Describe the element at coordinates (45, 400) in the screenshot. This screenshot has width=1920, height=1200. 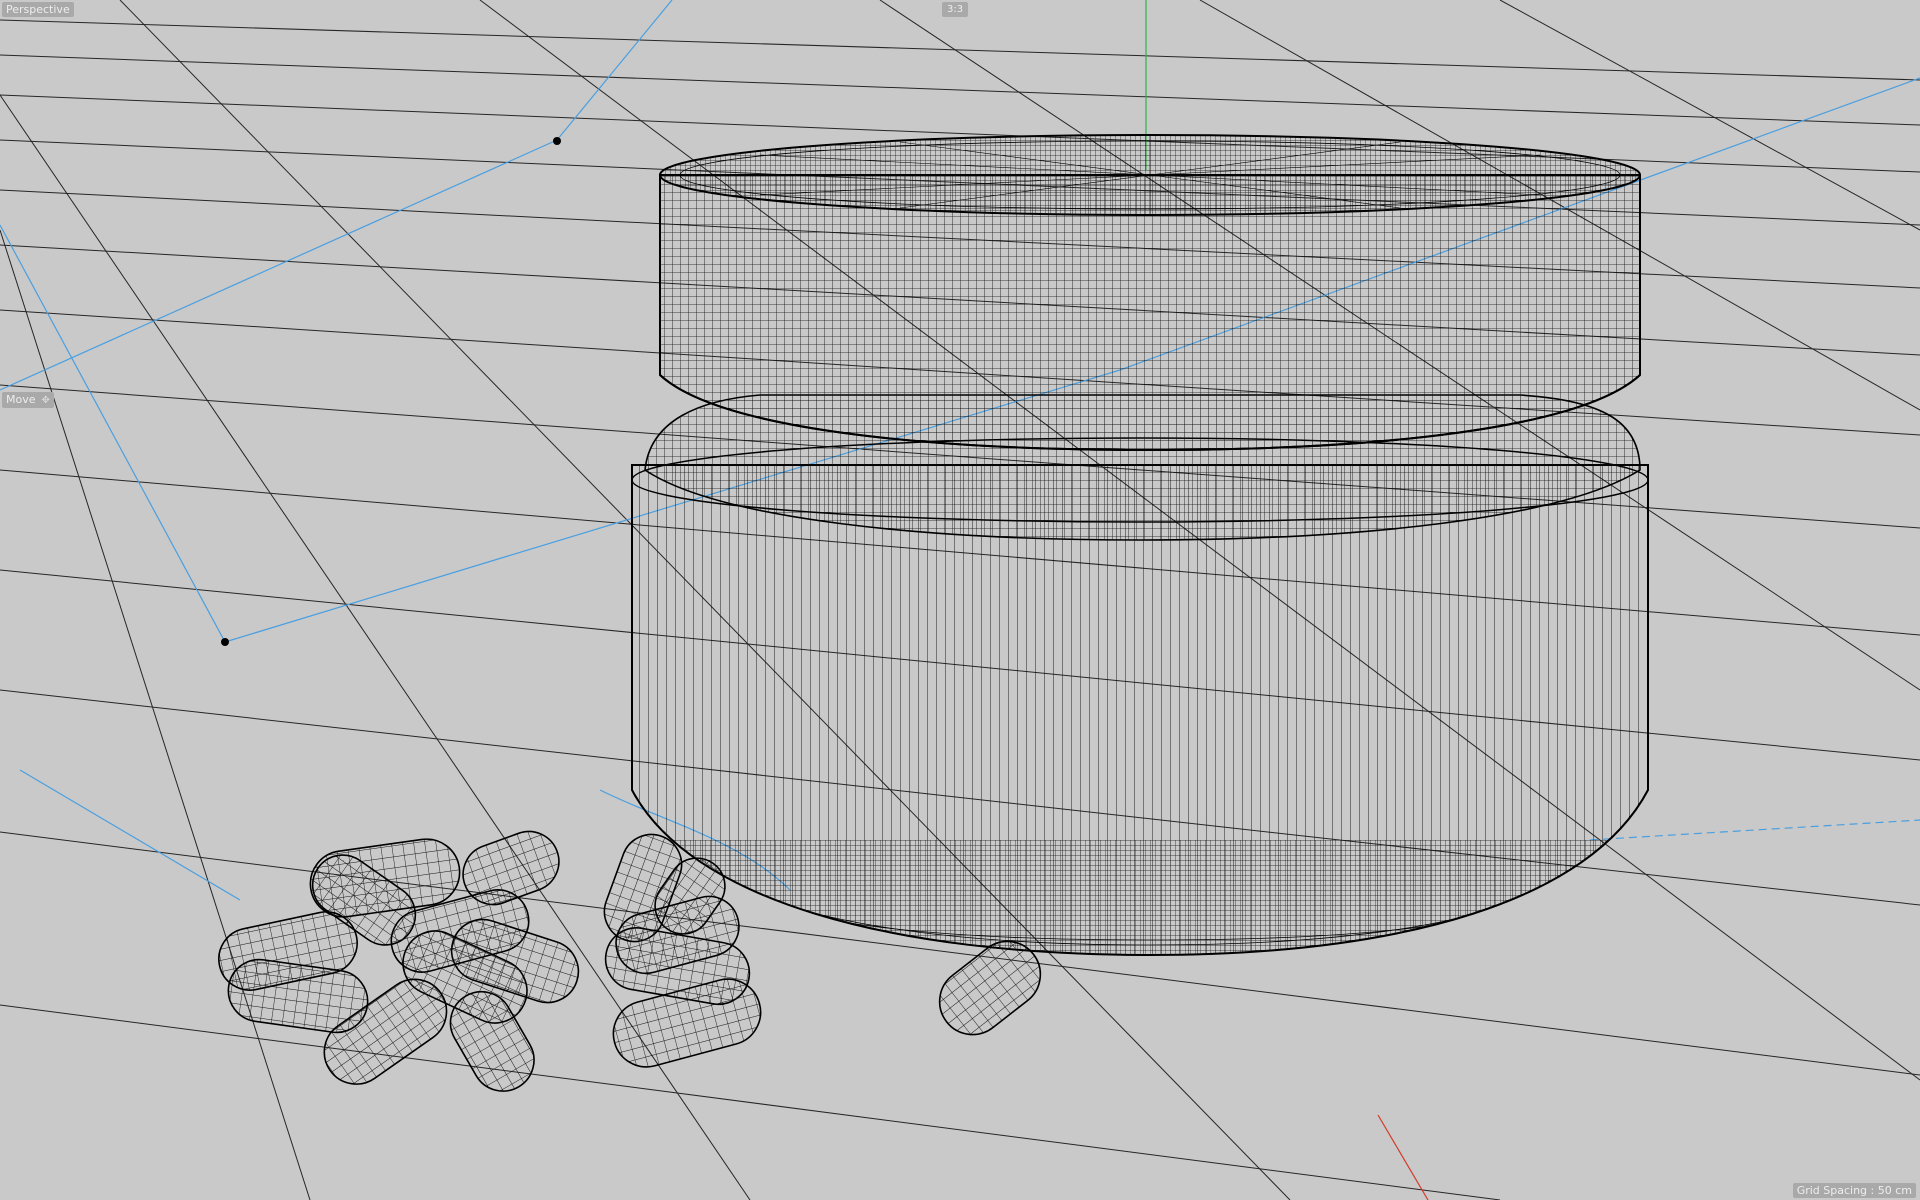
I see `move-arrows-icon: ✥` at that location.